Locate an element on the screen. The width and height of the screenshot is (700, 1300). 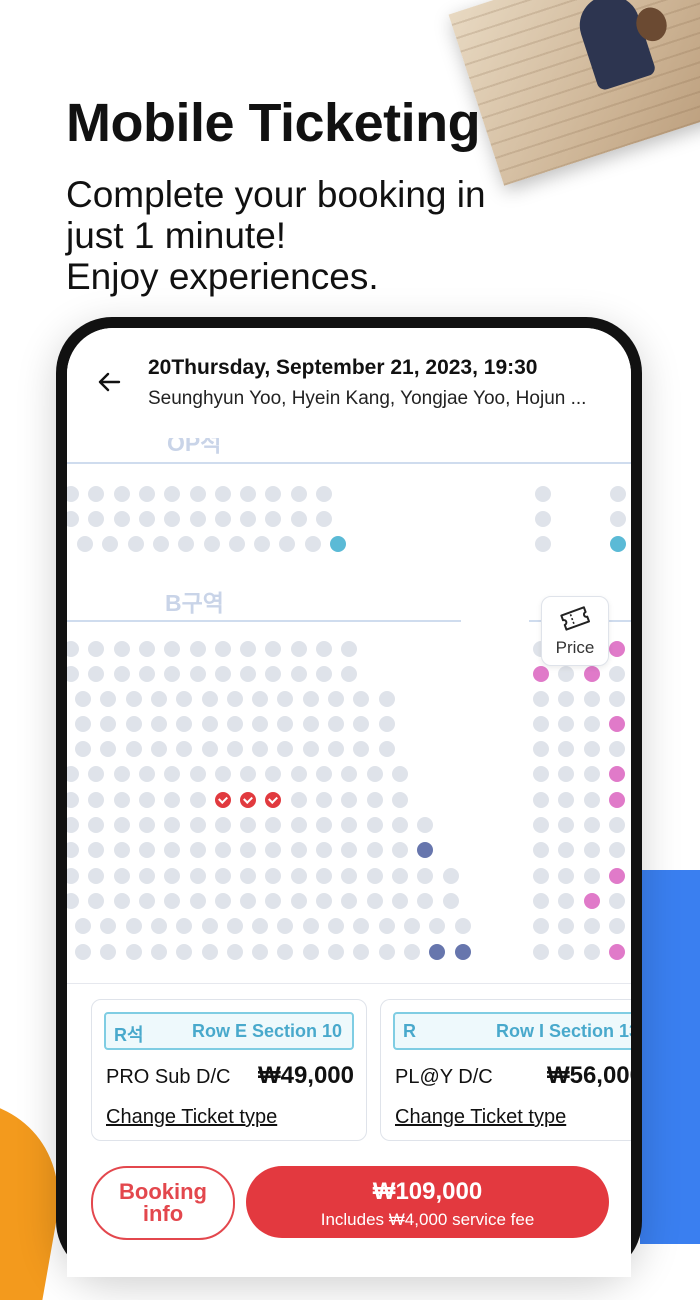
change-ticket-type-link: Change Ticket type is located at coordinates (480, 1117).